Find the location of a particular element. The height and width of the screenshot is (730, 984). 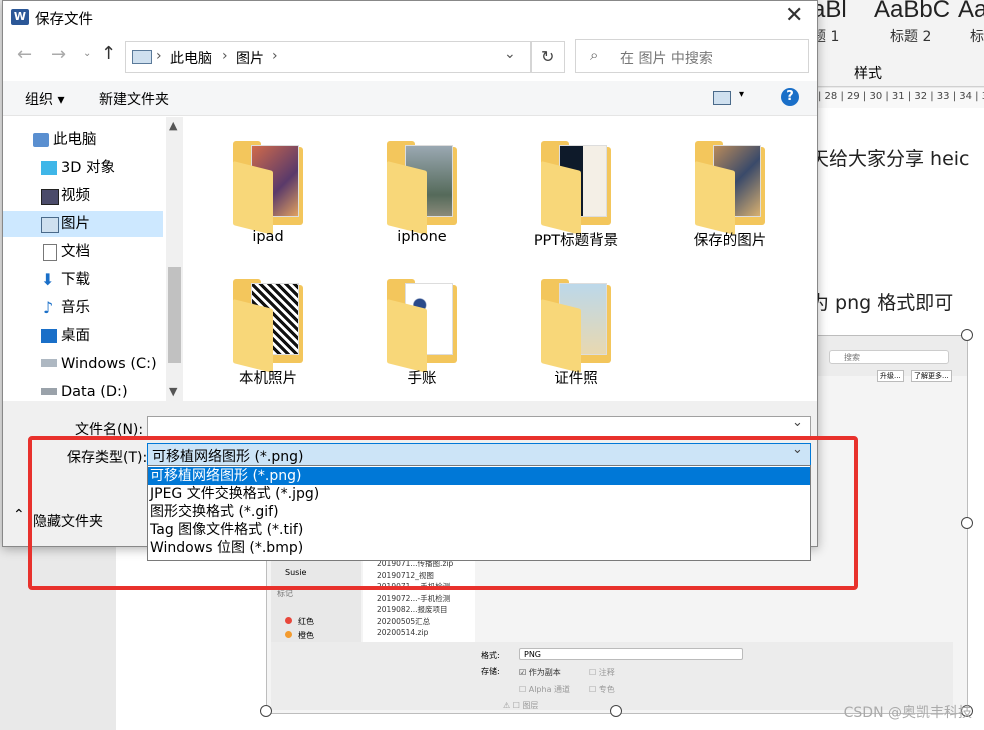

drive-icon is located at coordinates (49, 391).